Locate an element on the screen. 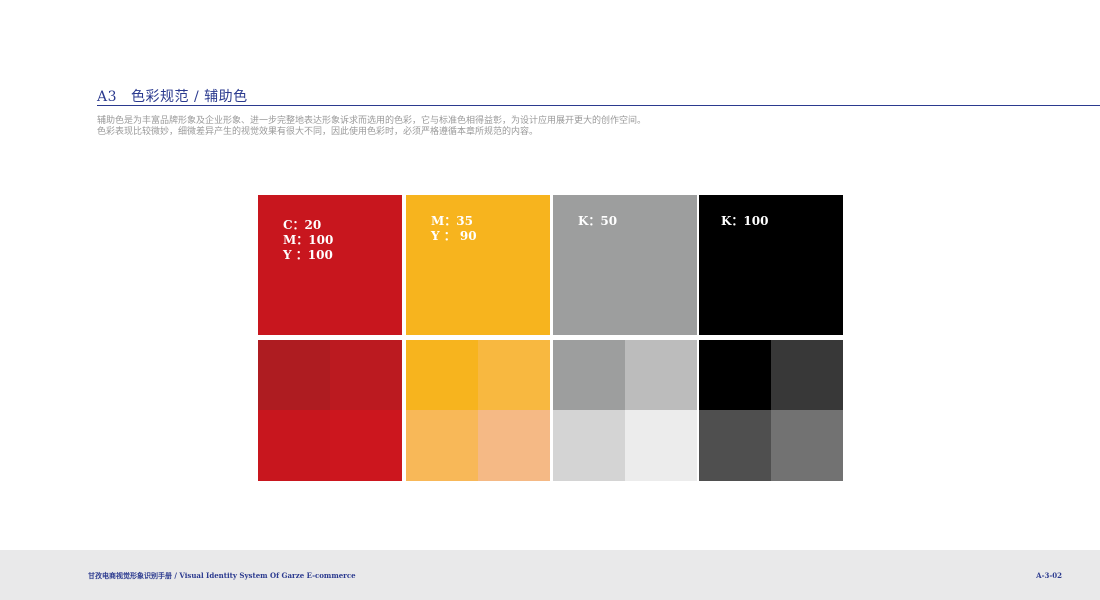  section-title: A3 色彩规范 / 辅助色 is located at coordinates (172, 96).